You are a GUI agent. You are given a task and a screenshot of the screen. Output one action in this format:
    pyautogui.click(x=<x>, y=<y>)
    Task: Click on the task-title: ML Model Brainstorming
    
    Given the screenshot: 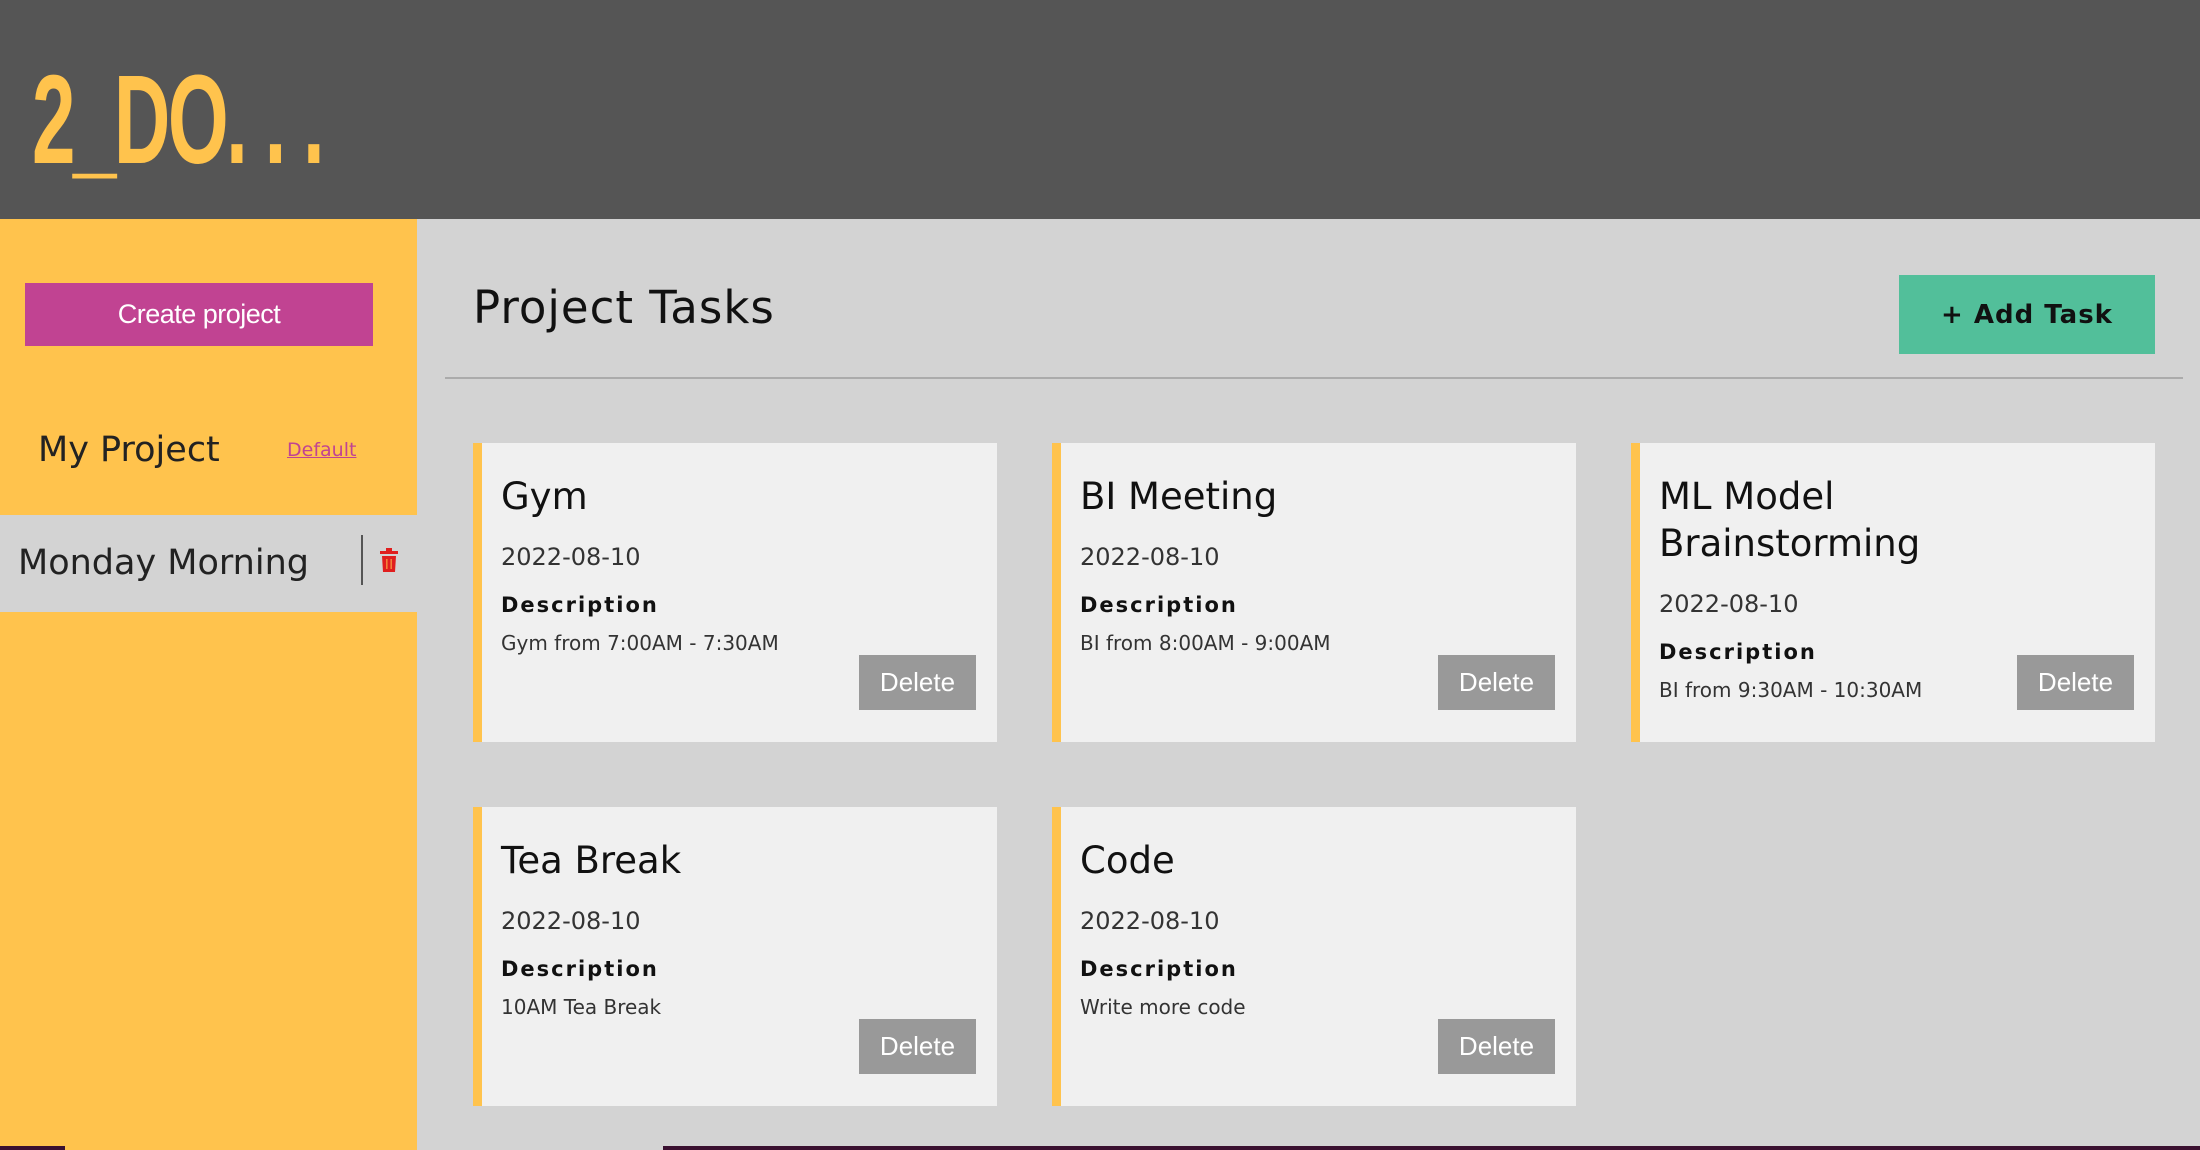 What is the action you would take?
    pyautogui.click(x=1790, y=520)
    